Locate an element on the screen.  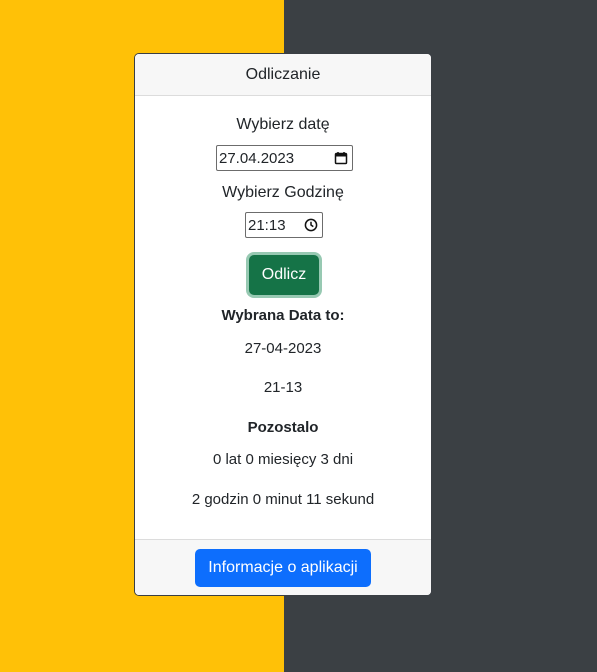
date-label: Wybierz datę is located at coordinates (283, 124).